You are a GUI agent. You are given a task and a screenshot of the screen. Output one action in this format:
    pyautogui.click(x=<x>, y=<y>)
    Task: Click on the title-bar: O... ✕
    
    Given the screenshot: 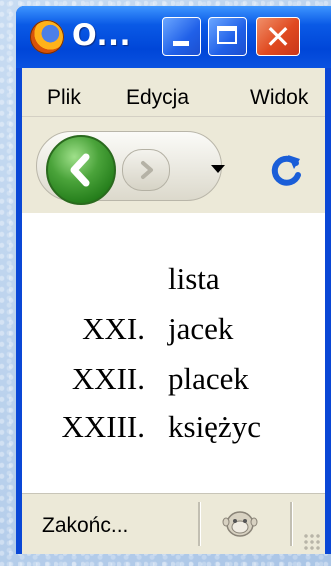 What is the action you would take?
    pyautogui.click(x=173, y=37)
    